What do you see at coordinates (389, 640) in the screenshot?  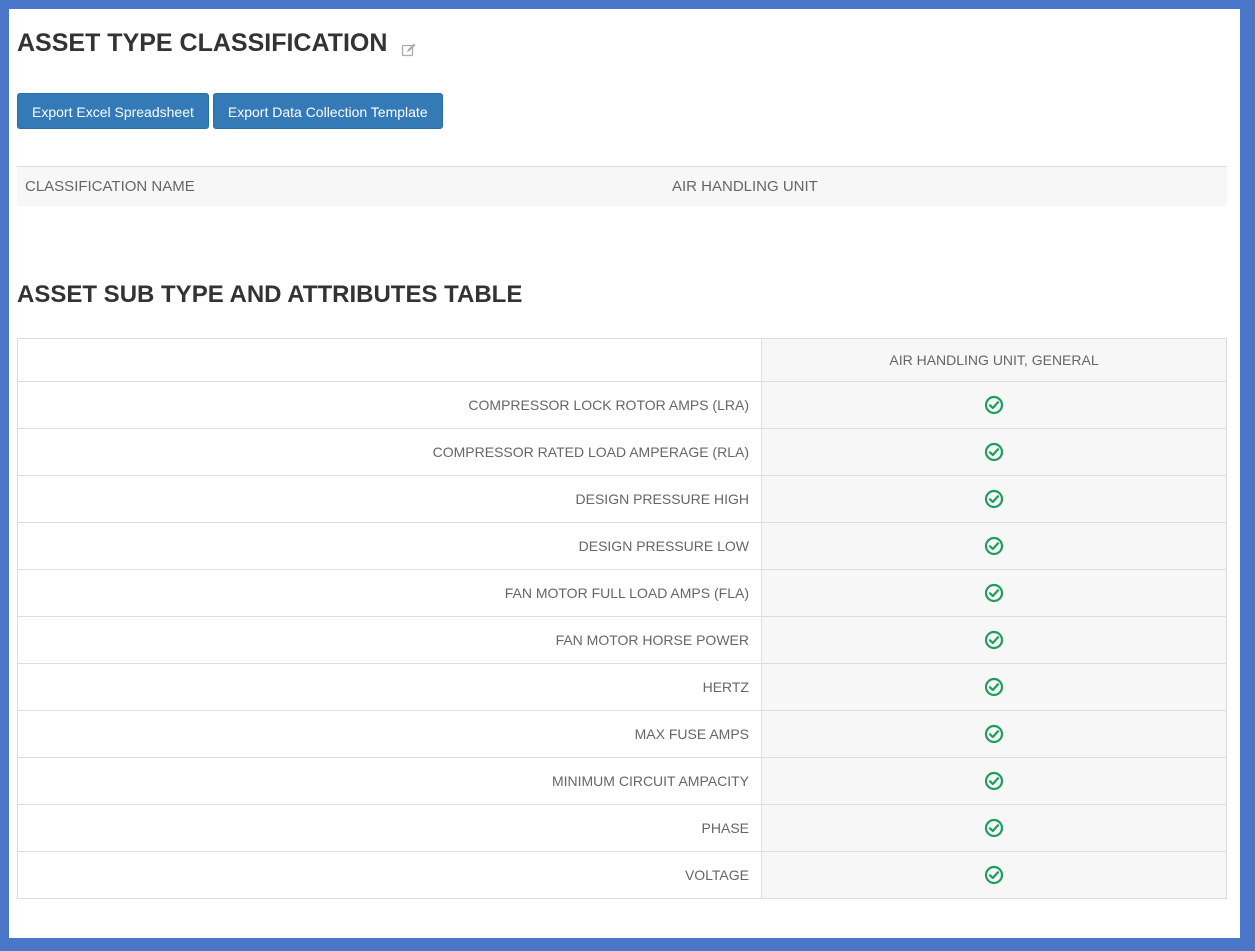 I see `attribute-name: FAN MOTOR HORSE POWER` at bounding box center [389, 640].